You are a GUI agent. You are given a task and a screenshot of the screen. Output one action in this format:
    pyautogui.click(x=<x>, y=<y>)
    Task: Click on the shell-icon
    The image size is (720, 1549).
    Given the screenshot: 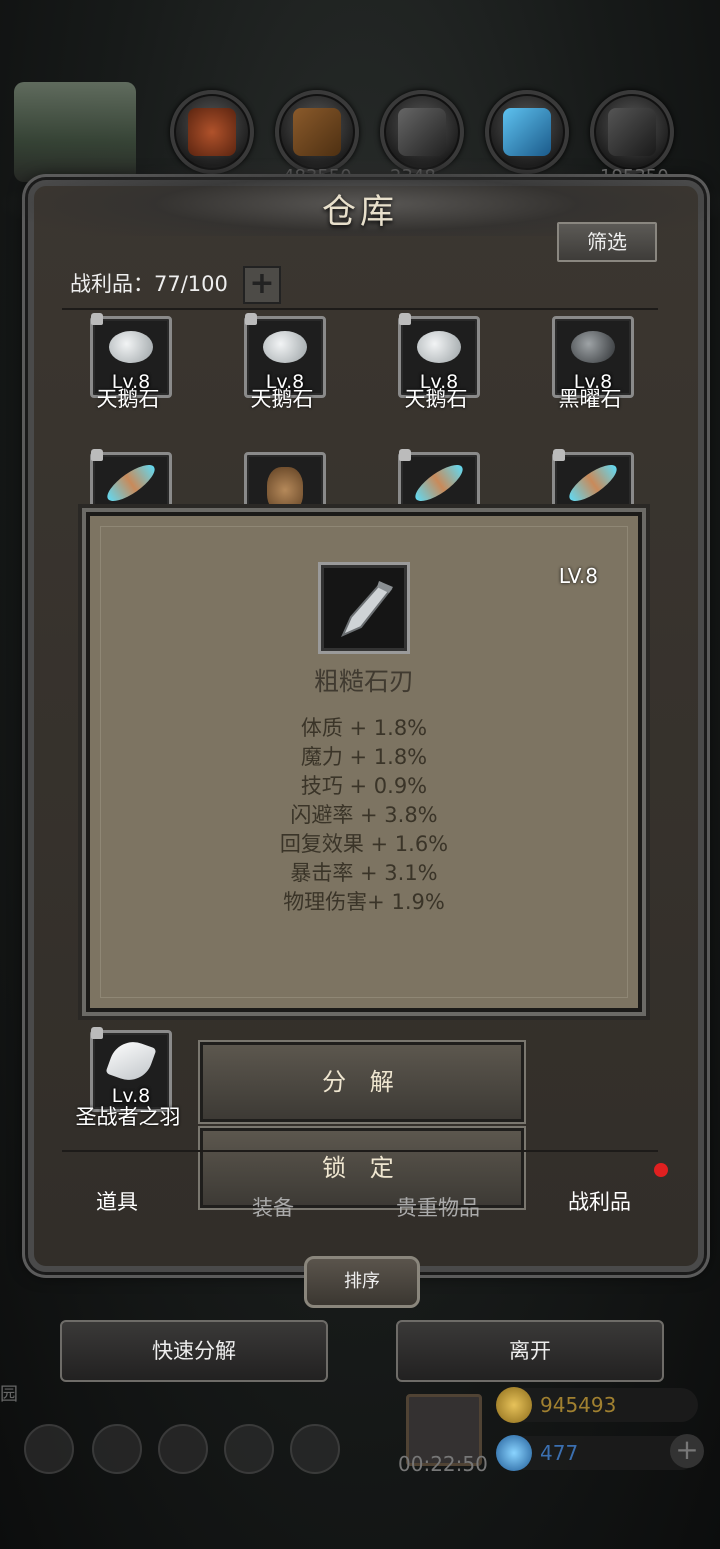 What is the action you would take?
    pyautogui.click(x=285, y=490)
    